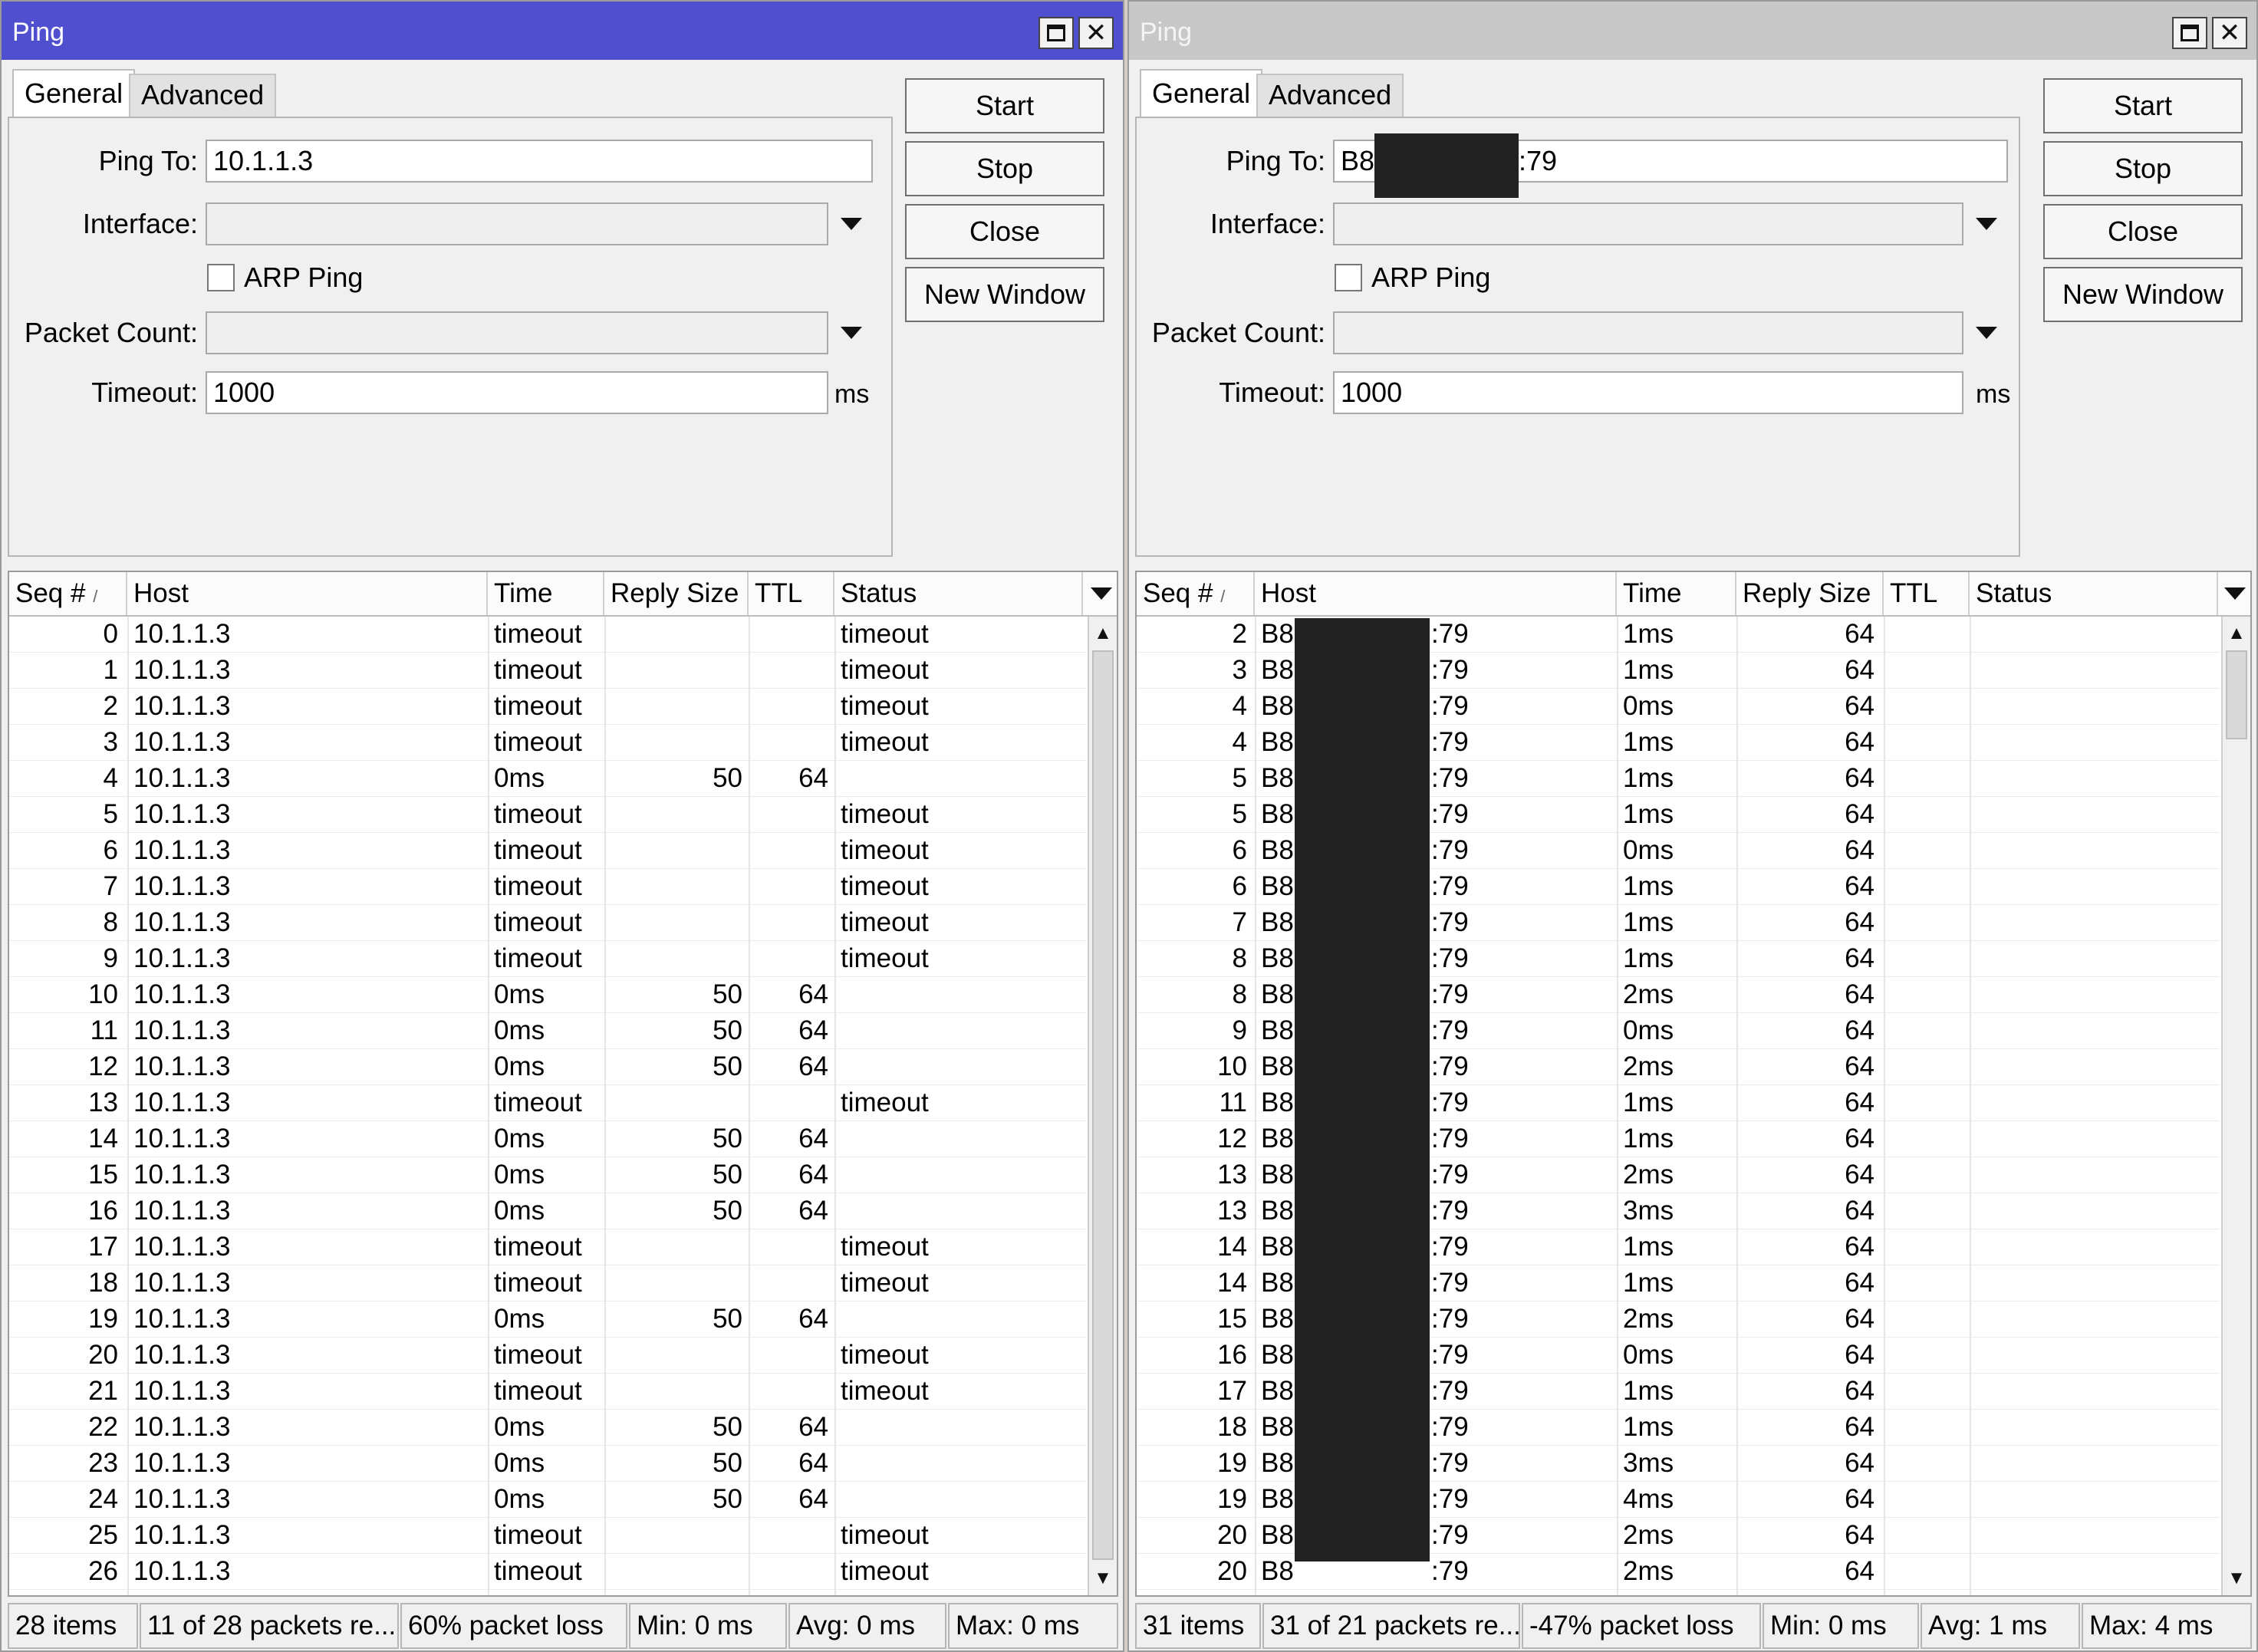 Image resolution: width=2258 pixels, height=1652 pixels. I want to click on timeout-label: Timeout:, so click(144, 392).